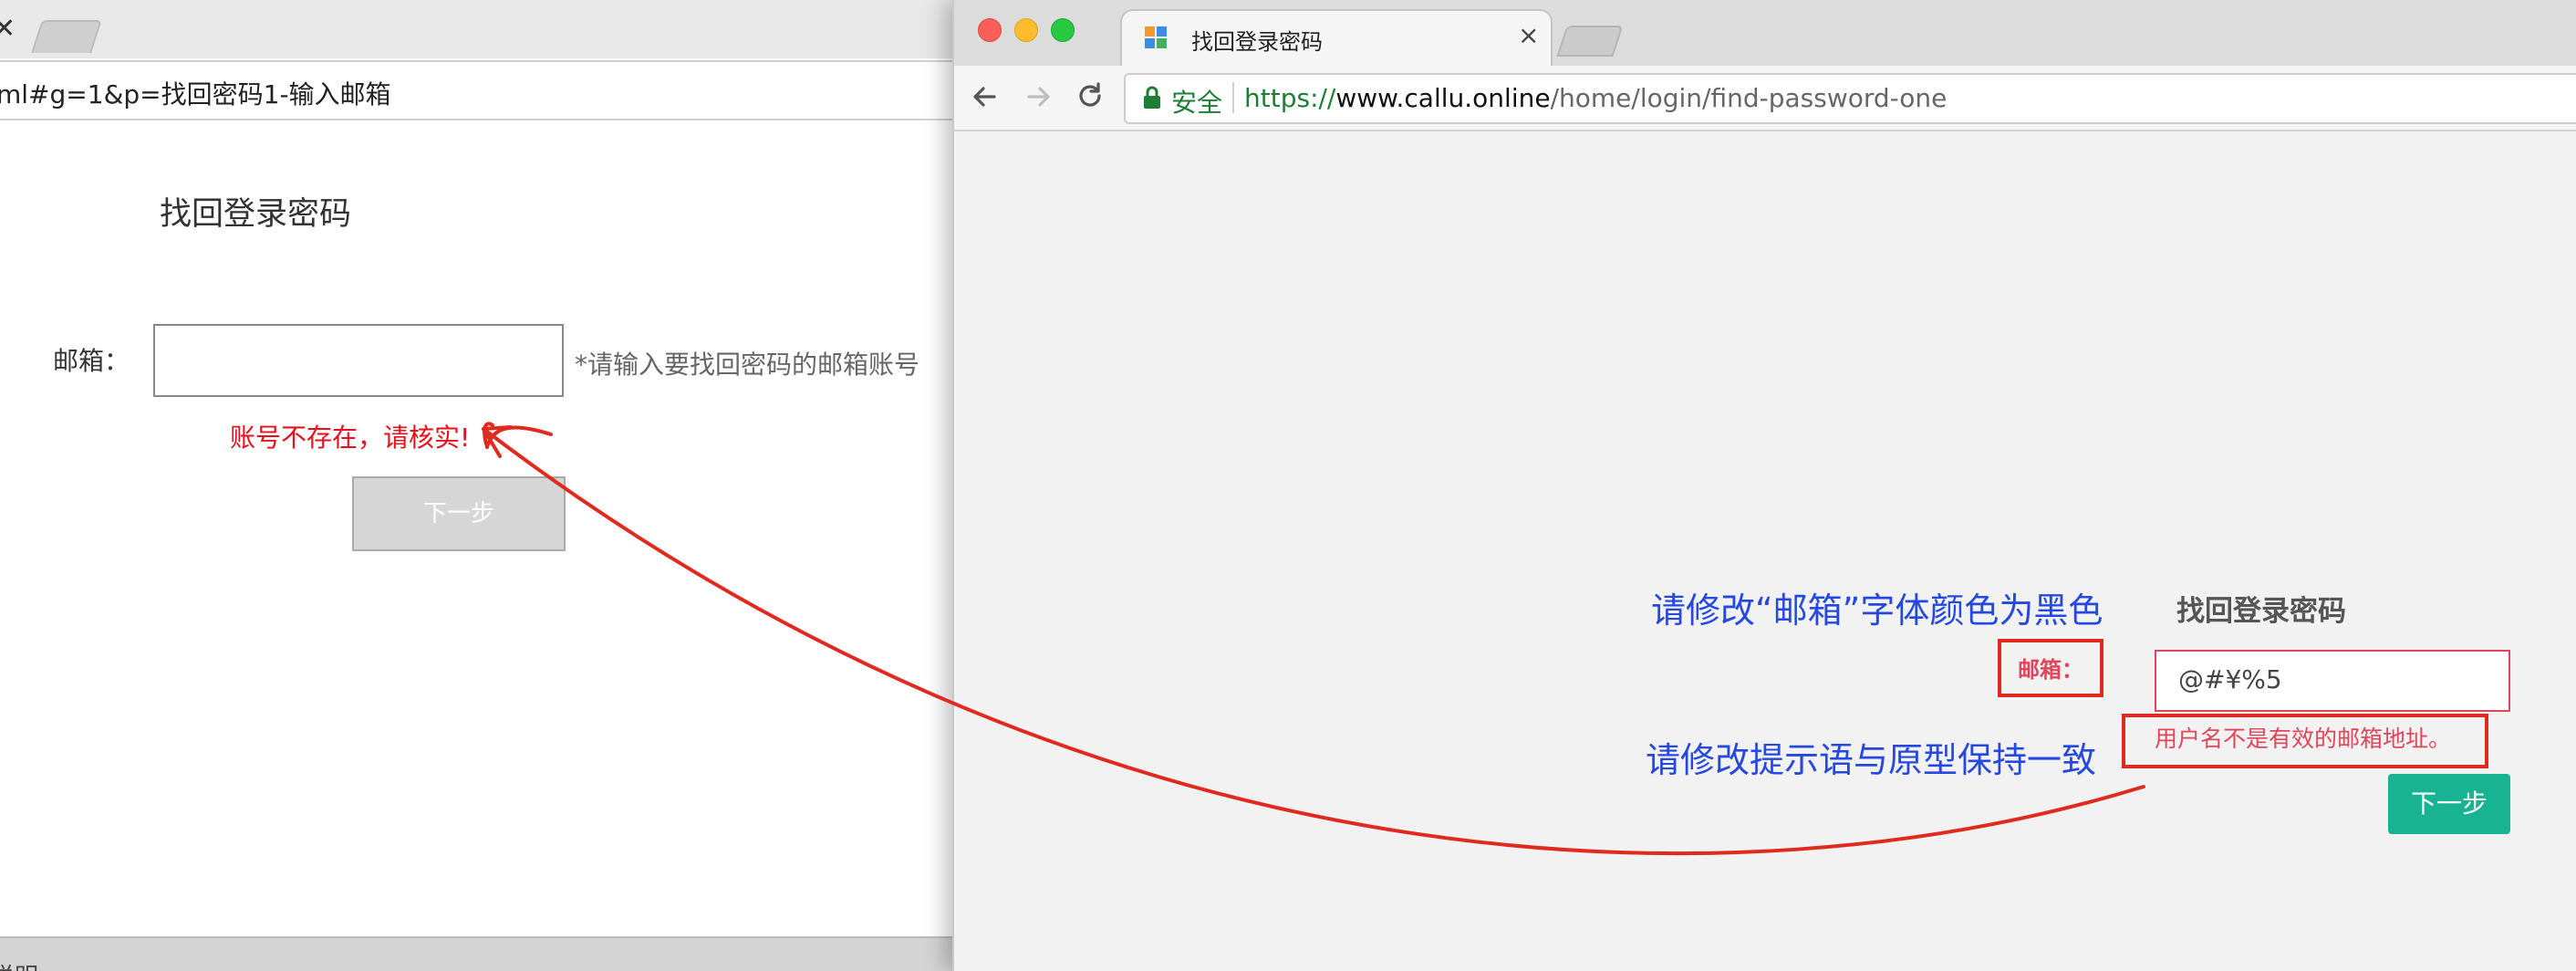  What do you see at coordinates (1197, 103) in the screenshot?
I see `secure-label: 安全` at bounding box center [1197, 103].